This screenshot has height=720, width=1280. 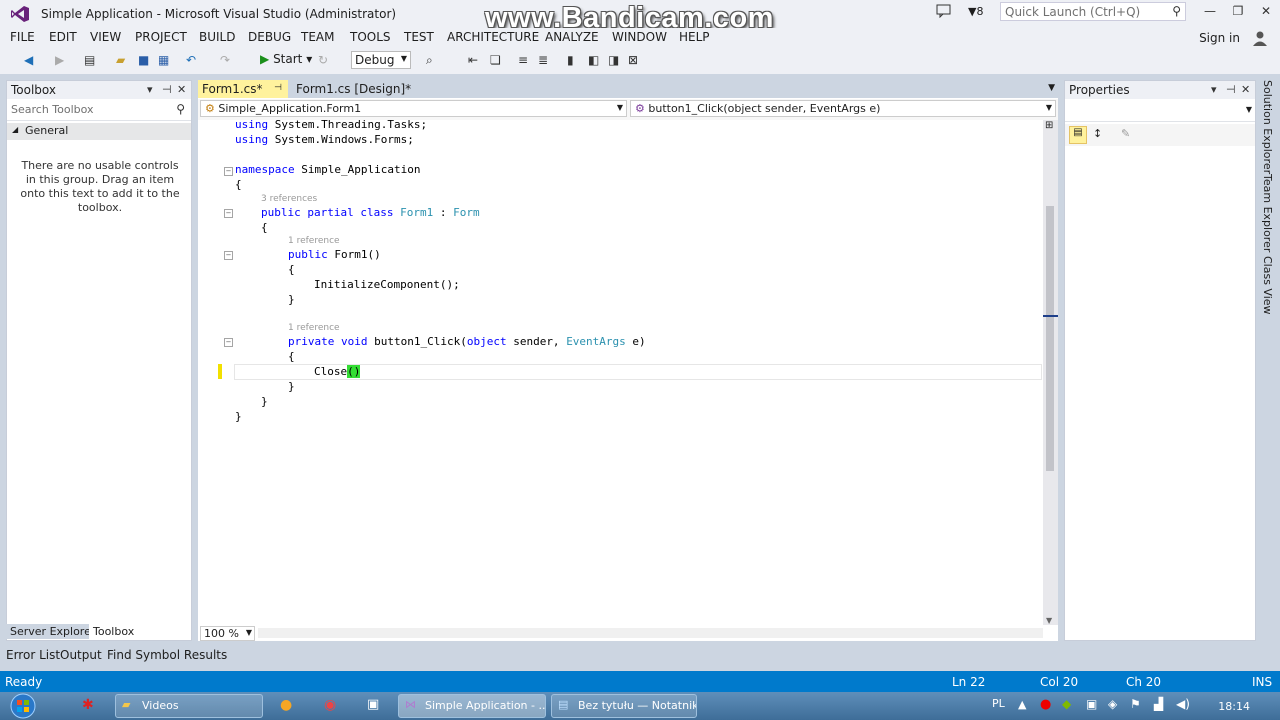 I want to click on menu-team: TEAM, so click(x=317, y=37).